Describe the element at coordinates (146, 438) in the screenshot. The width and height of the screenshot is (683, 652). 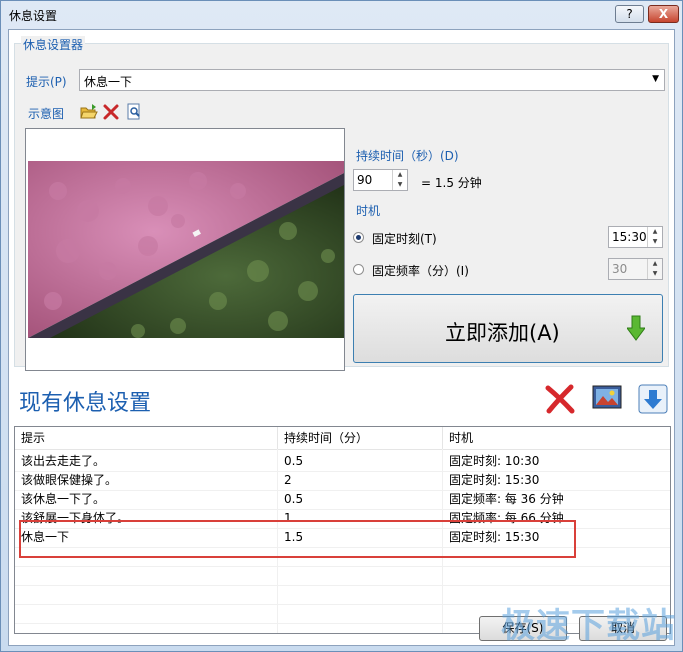
I see `column-header-prompt: 提示` at that location.